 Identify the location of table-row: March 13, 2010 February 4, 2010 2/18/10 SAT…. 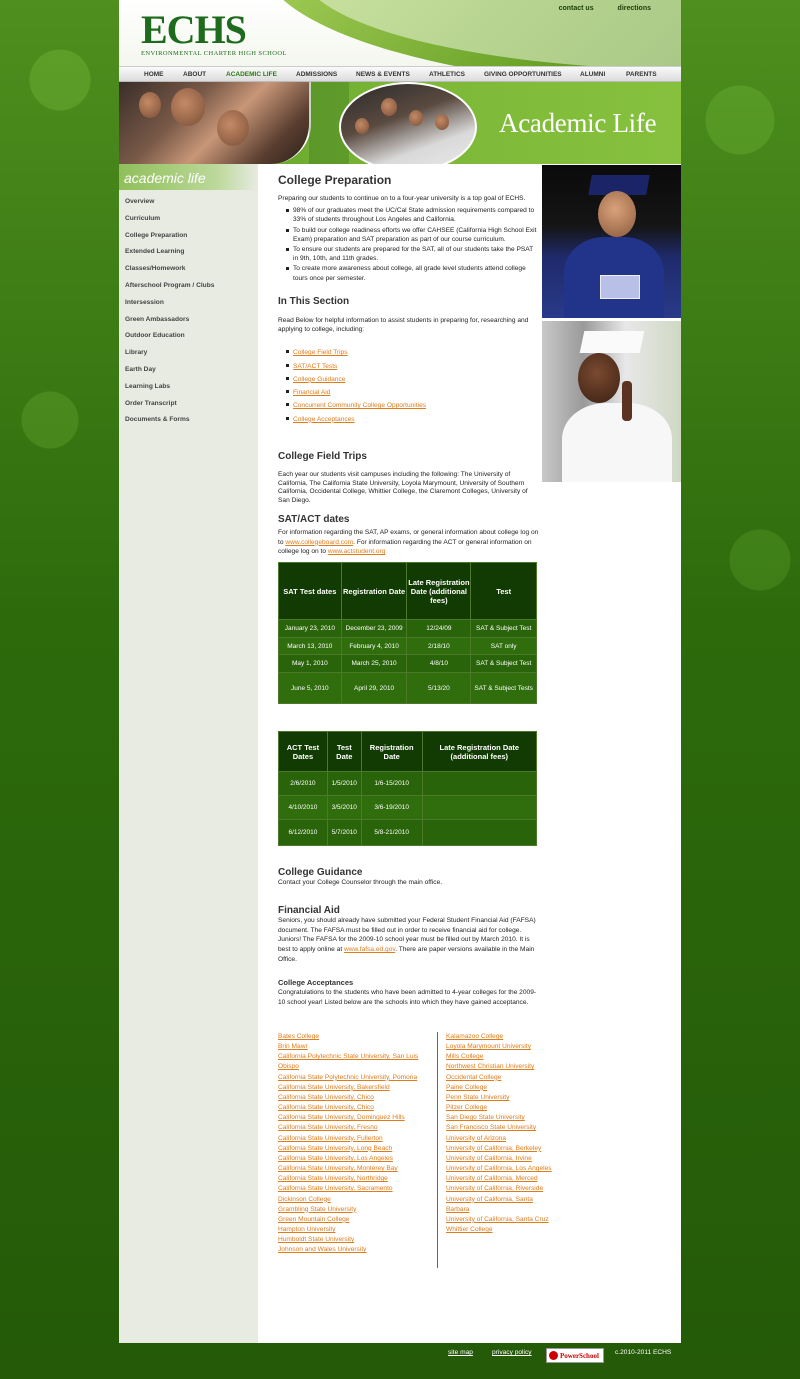
(407, 646).